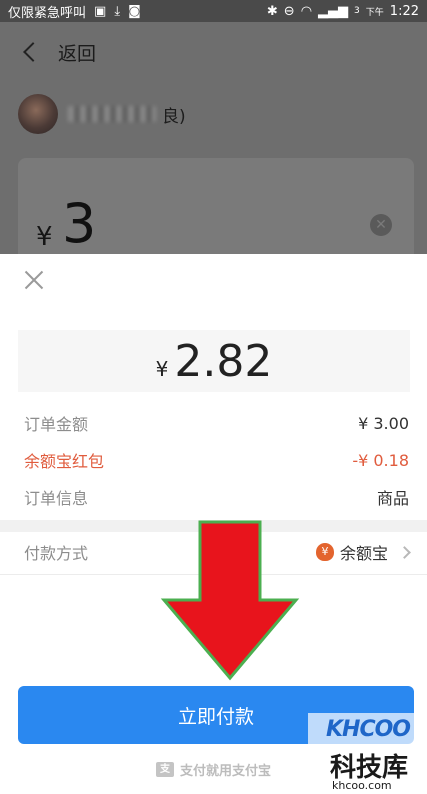 The width and height of the screenshot is (427, 794). I want to click on order-amount-row: 订单金额 ¥ 3.00, so click(213, 423).